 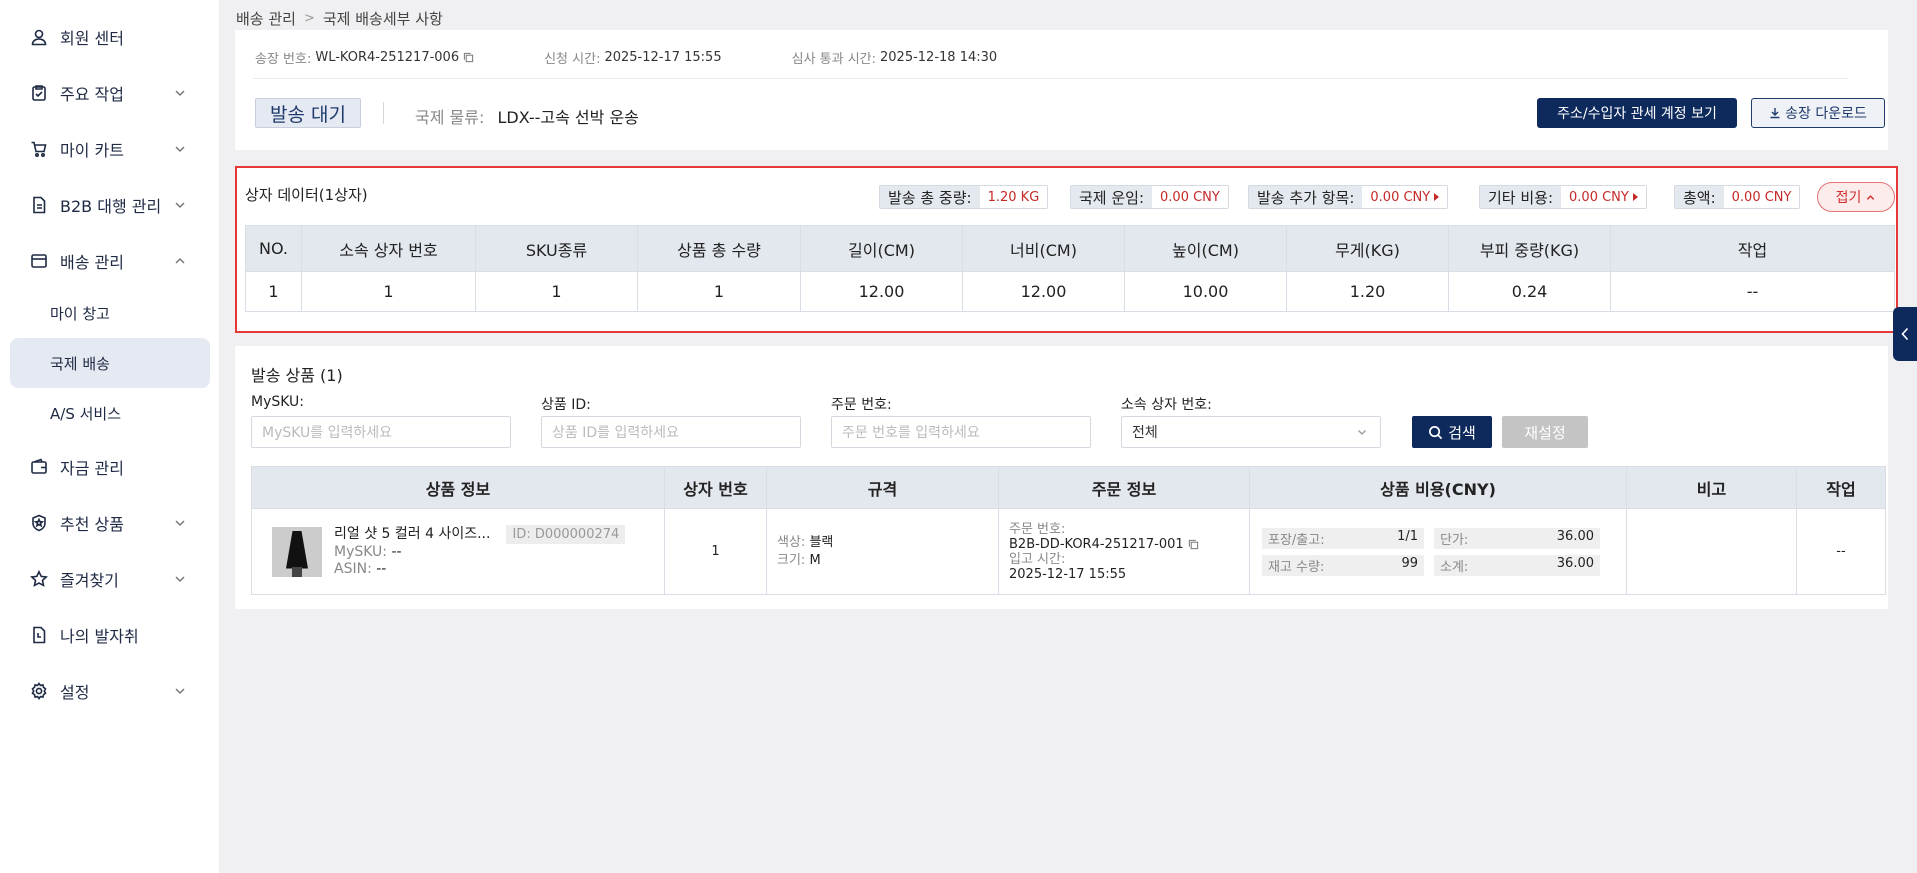 What do you see at coordinates (1637, 113) in the screenshot?
I see `view-address-button: 주소/수입자 관세 계정 보기` at bounding box center [1637, 113].